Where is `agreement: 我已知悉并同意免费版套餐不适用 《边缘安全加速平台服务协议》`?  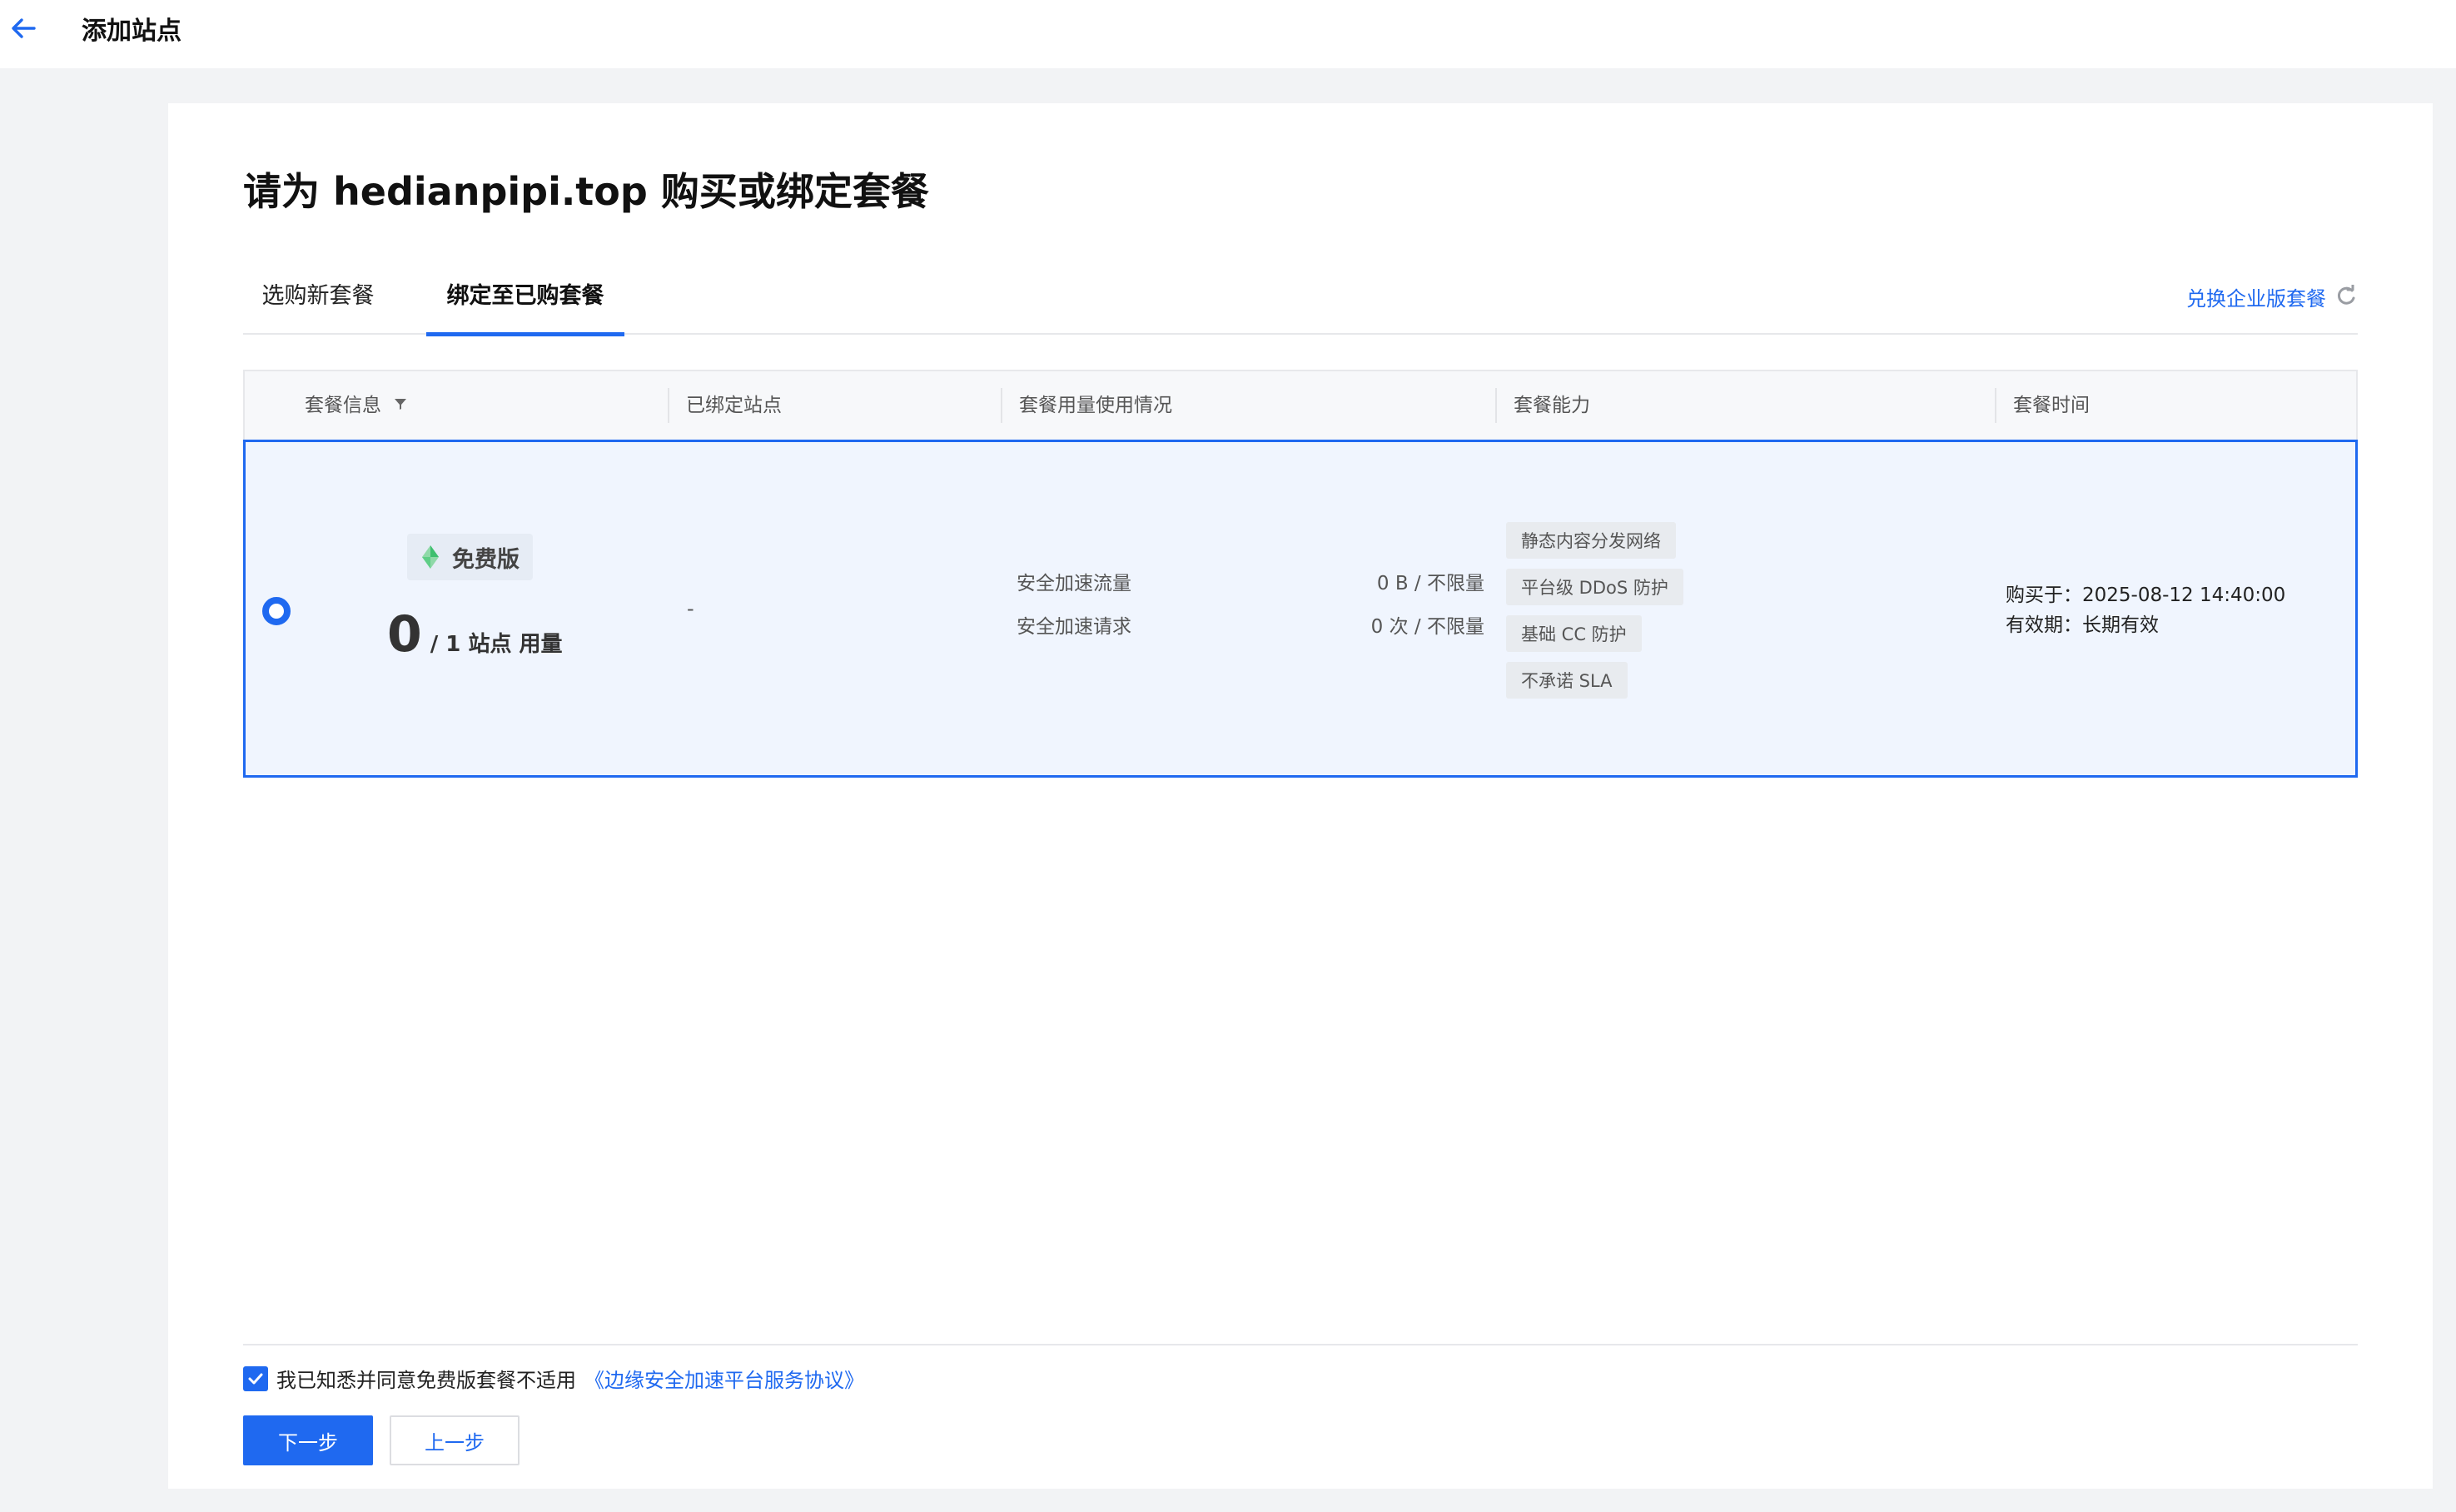 agreement: 我已知悉并同意免费版套餐不适用 《边缘安全加速平台服务协议》 is located at coordinates (553, 1379).